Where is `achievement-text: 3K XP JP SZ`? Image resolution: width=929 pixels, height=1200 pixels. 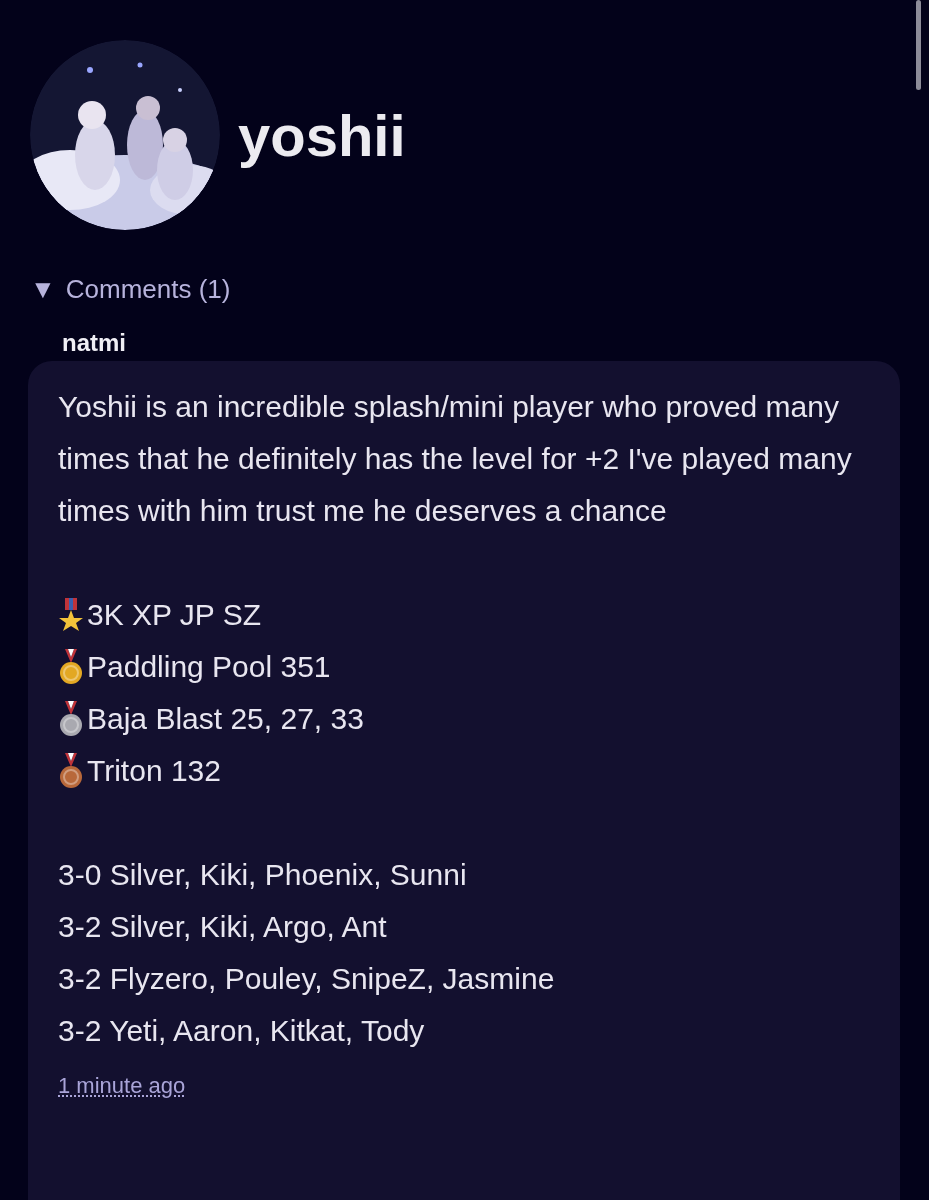 achievement-text: 3K XP JP SZ is located at coordinates (174, 615).